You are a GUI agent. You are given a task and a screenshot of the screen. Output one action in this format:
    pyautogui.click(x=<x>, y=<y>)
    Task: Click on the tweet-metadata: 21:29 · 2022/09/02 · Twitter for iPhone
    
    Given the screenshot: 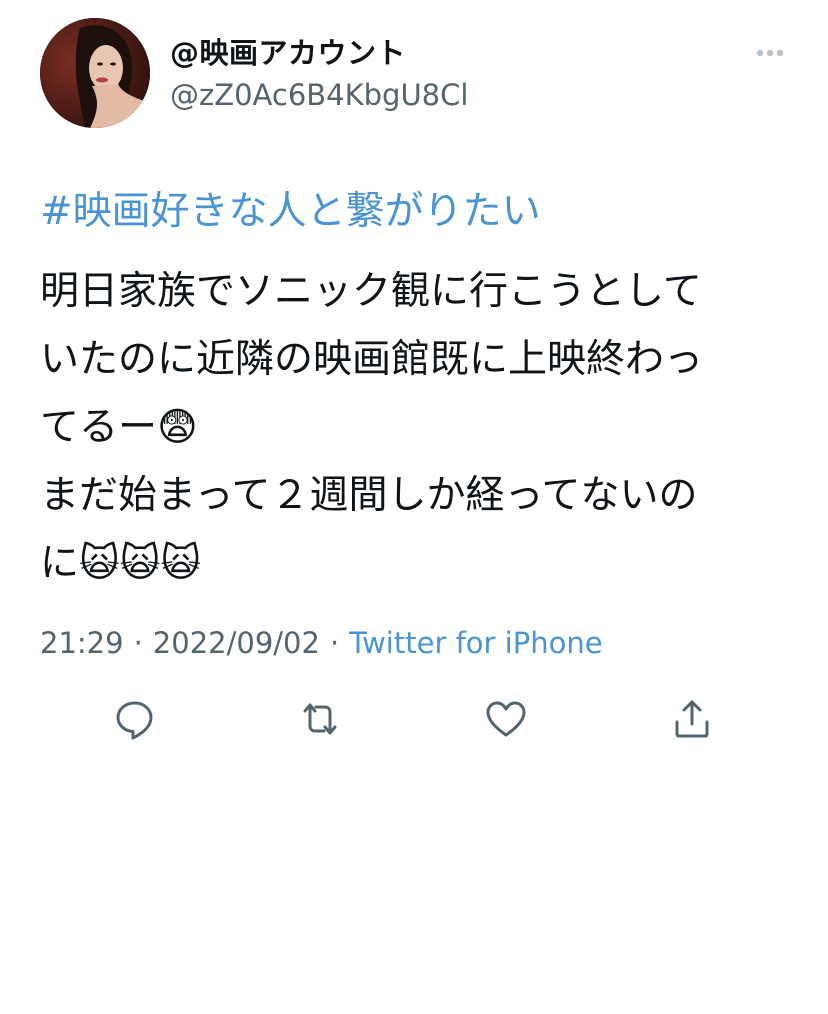 What is the action you would take?
    pyautogui.click(x=321, y=643)
    